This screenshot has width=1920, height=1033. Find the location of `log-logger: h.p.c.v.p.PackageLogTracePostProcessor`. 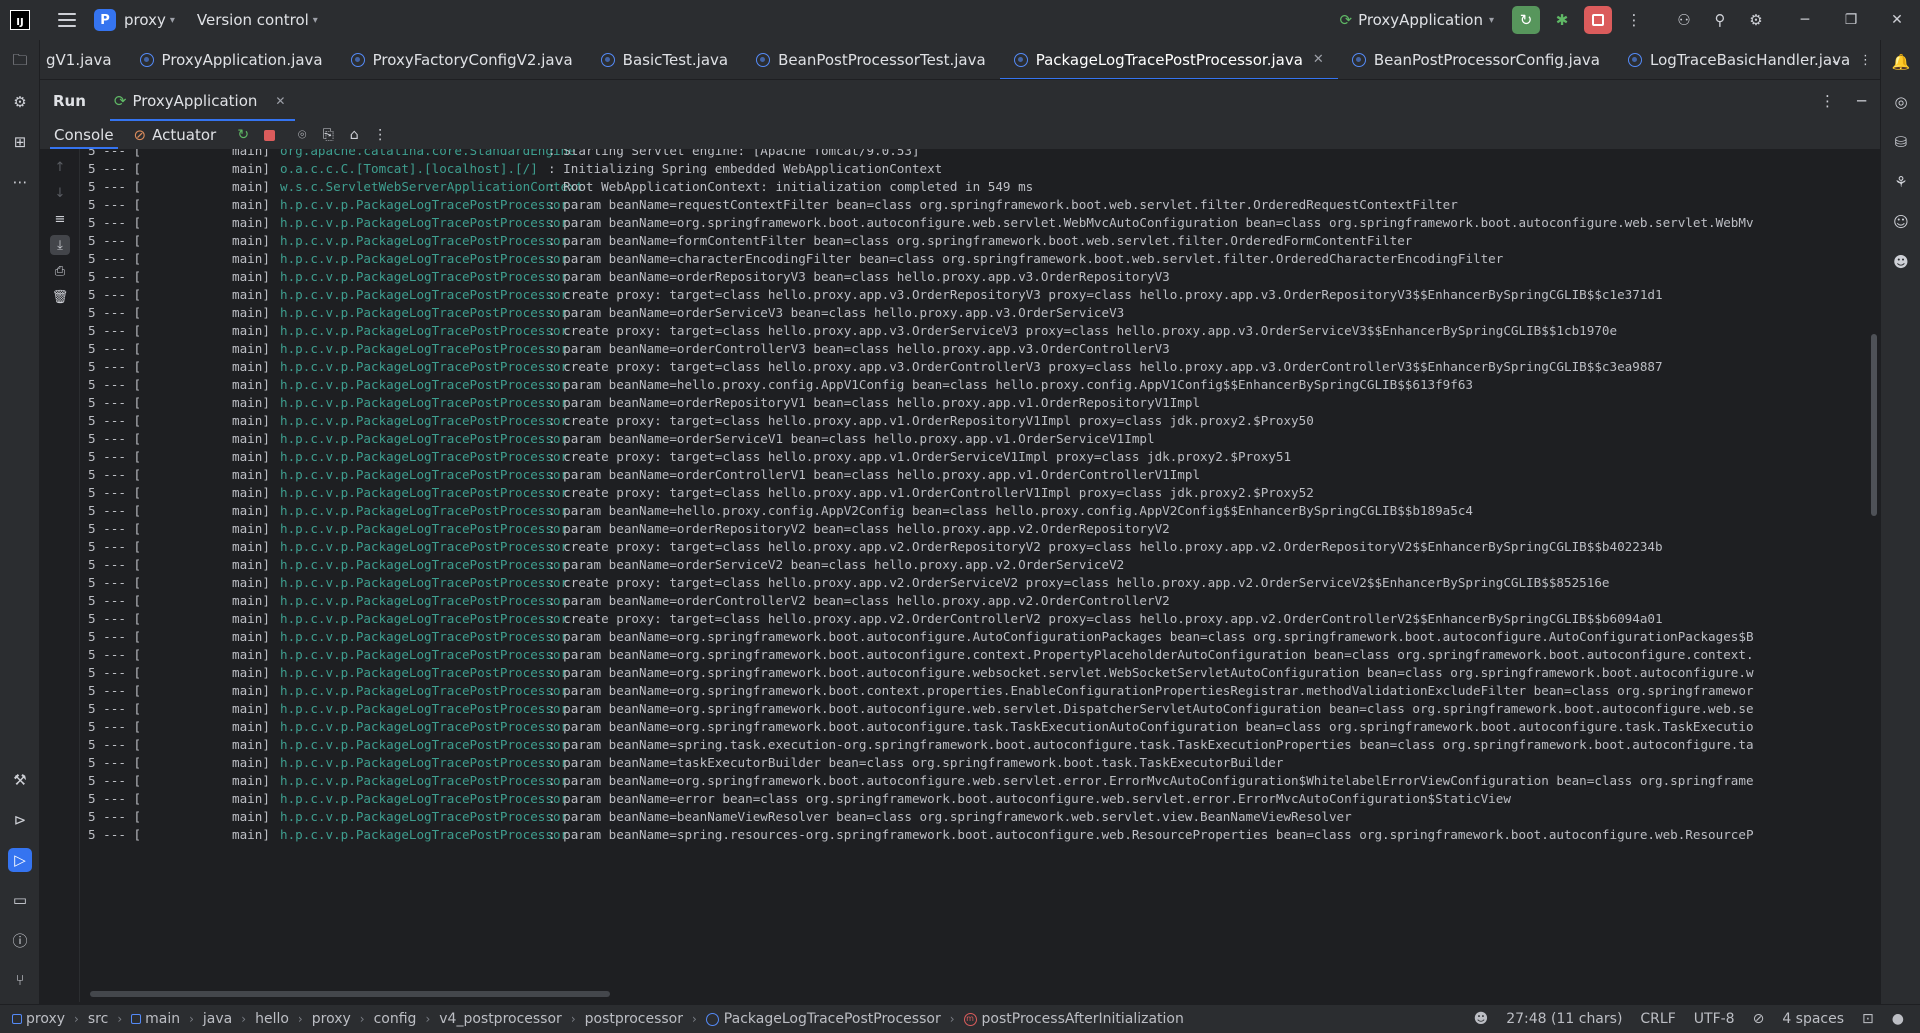

log-logger: h.p.c.v.p.PackageLogTracePostProcessor is located at coordinates (424, 835).